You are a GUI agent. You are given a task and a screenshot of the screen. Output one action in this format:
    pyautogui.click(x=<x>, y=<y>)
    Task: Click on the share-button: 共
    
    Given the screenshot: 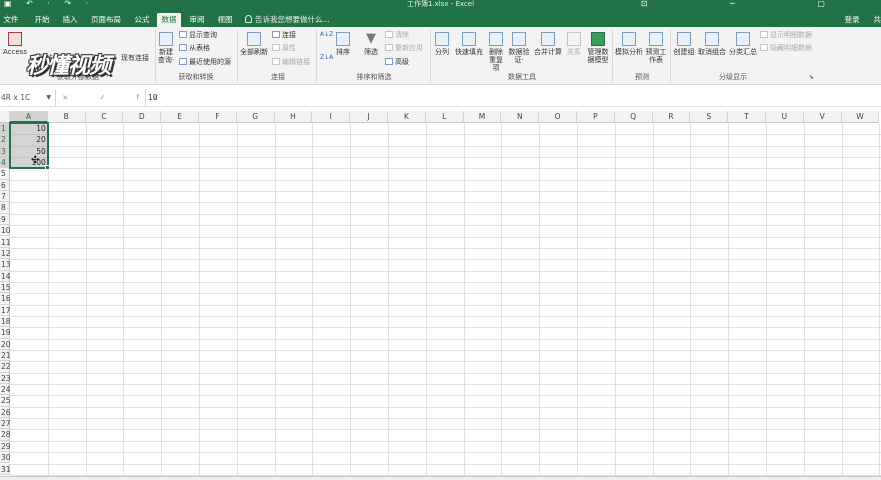 What is the action you would take?
    pyautogui.click(x=877, y=19)
    